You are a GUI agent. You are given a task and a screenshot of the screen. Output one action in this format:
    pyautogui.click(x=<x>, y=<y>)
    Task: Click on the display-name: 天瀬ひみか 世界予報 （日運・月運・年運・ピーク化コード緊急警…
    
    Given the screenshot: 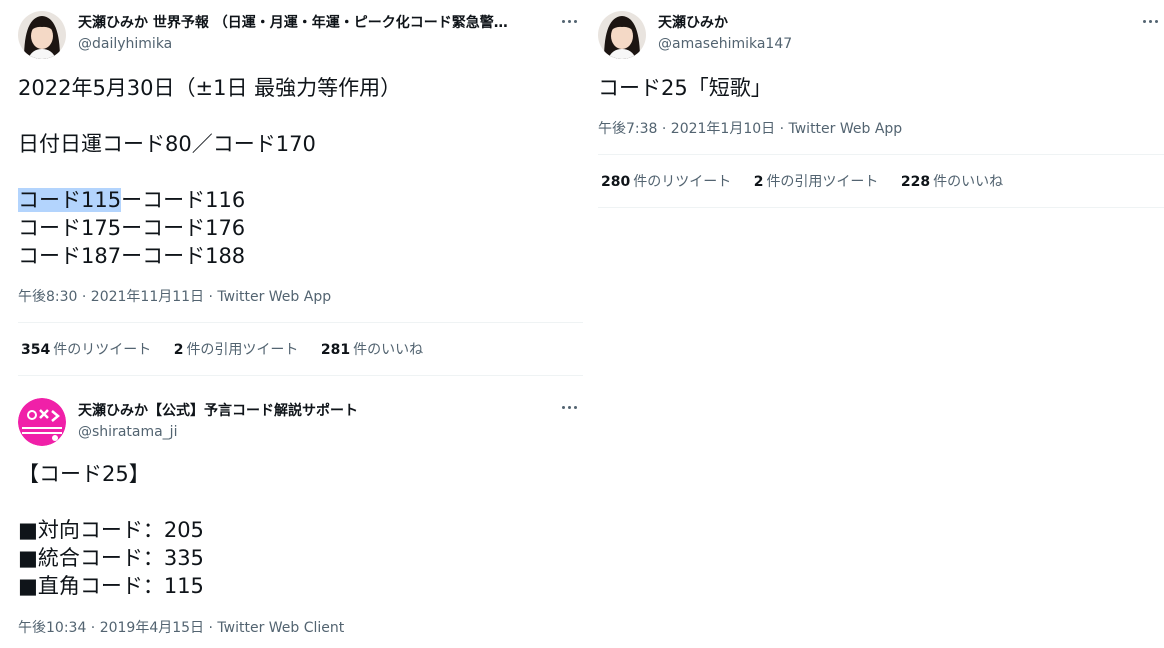 What is the action you would take?
    pyautogui.click(x=305, y=23)
    